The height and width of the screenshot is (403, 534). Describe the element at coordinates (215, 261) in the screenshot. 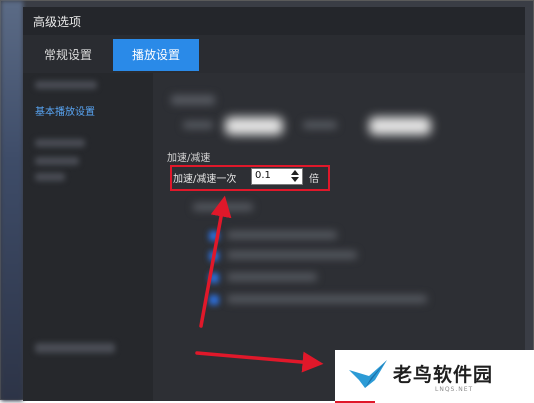

I see `arrow-up-to-speed-field` at that location.